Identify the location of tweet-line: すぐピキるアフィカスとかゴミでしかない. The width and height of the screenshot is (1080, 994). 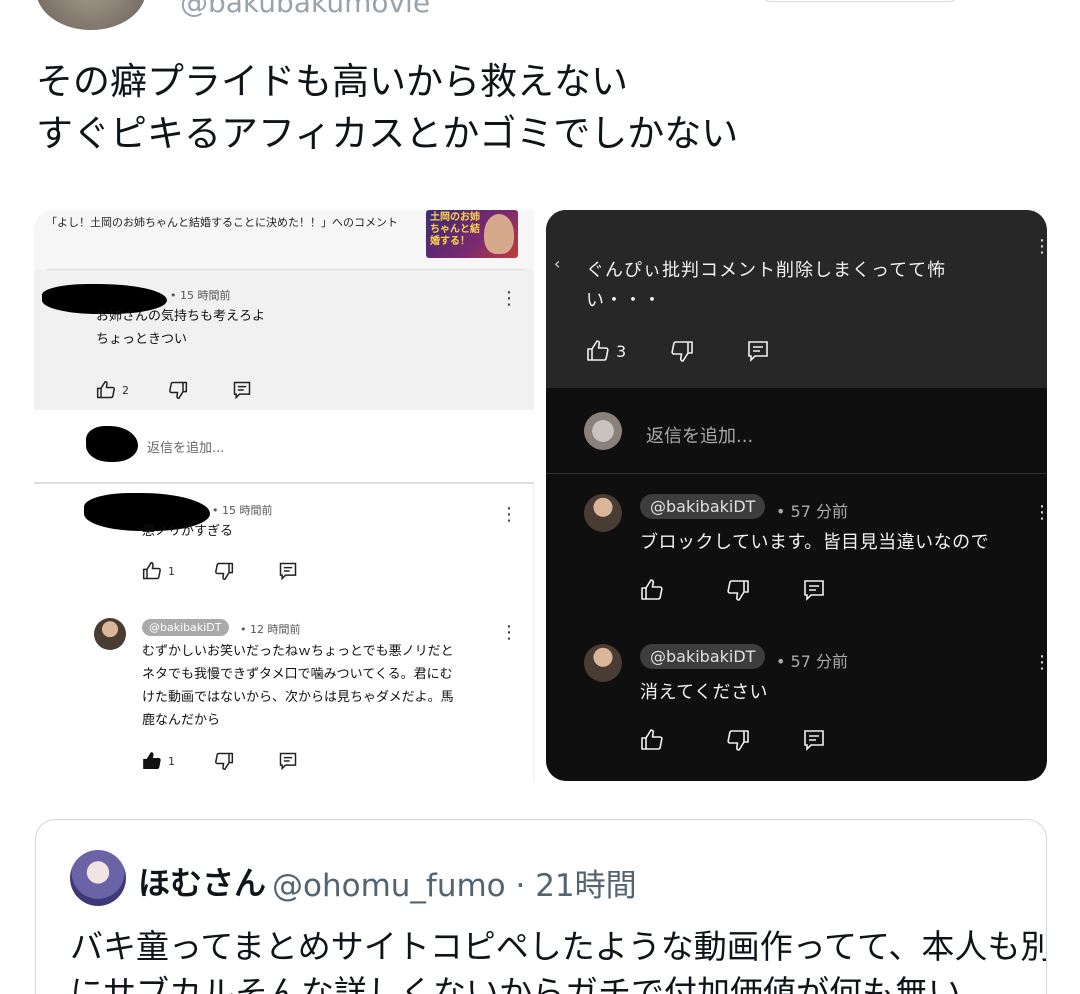
(387, 133).